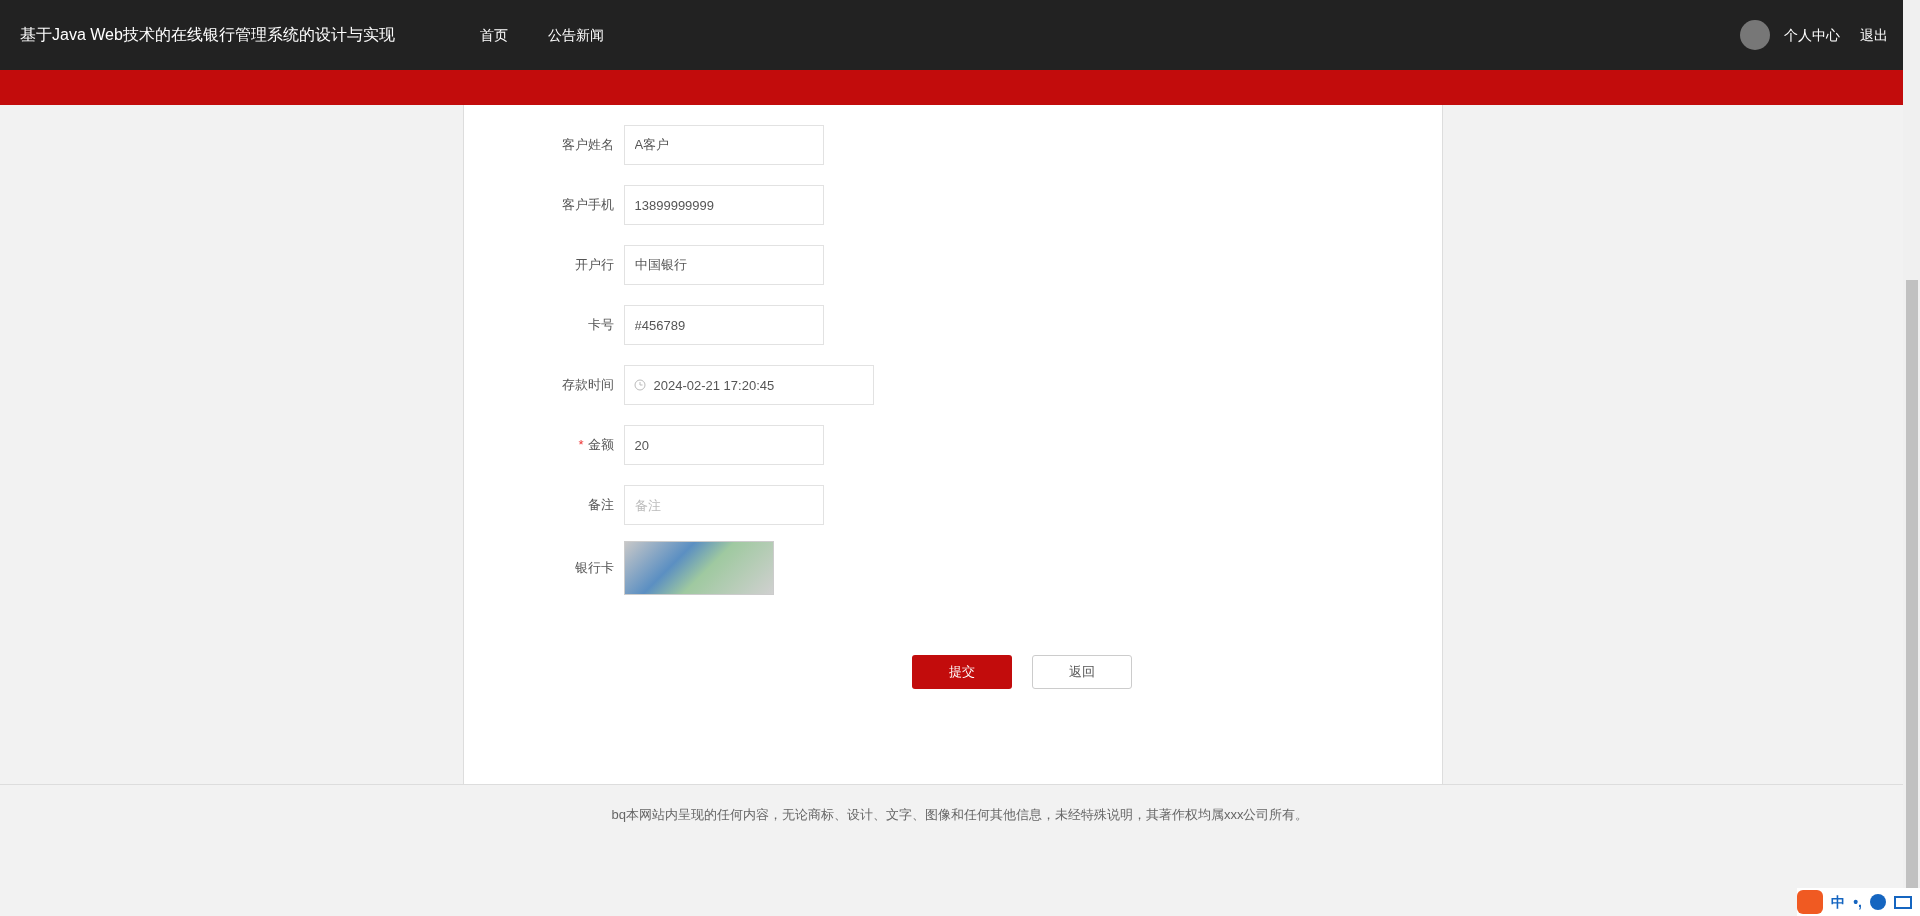  Describe the element at coordinates (1812, 35) in the screenshot. I see `user-link: 个人中心` at that location.